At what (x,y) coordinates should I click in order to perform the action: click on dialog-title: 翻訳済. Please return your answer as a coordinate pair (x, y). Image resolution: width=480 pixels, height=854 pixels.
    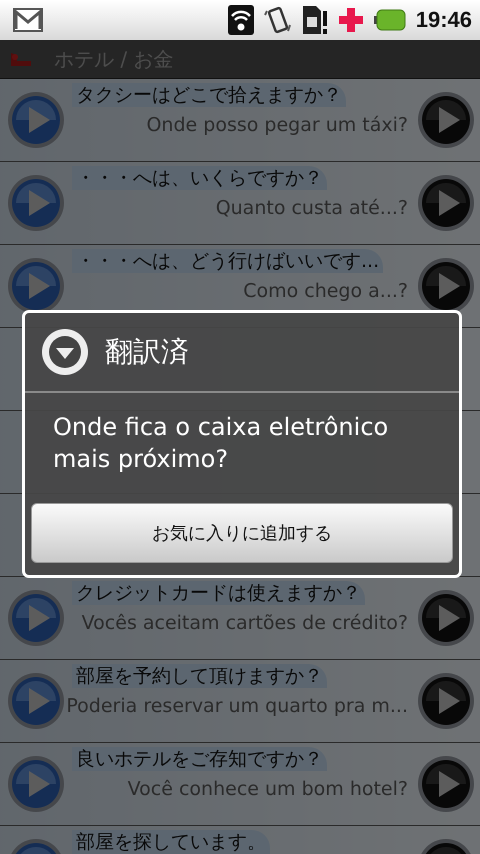
    Looking at the image, I should click on (147, 352).